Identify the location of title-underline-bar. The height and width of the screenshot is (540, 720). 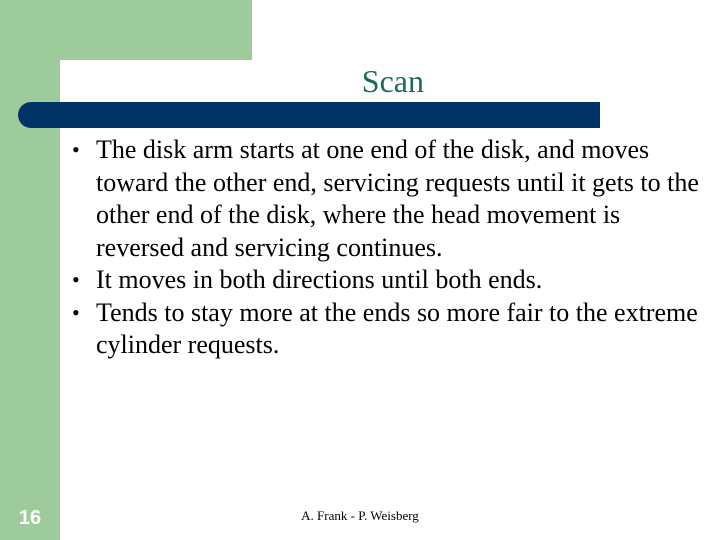
(309, 115).